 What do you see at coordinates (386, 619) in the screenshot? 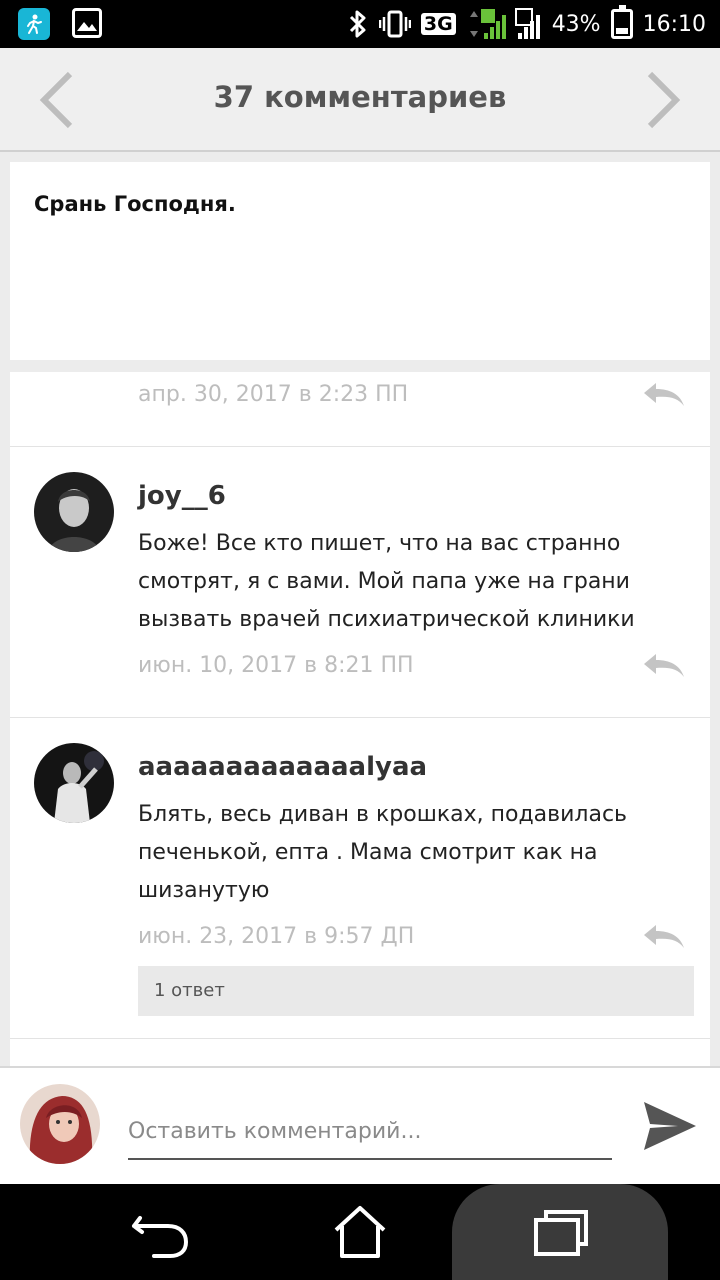
I see `comment-line: вызвать врачей психиатрической клиники` at bounding box center [386, 619].